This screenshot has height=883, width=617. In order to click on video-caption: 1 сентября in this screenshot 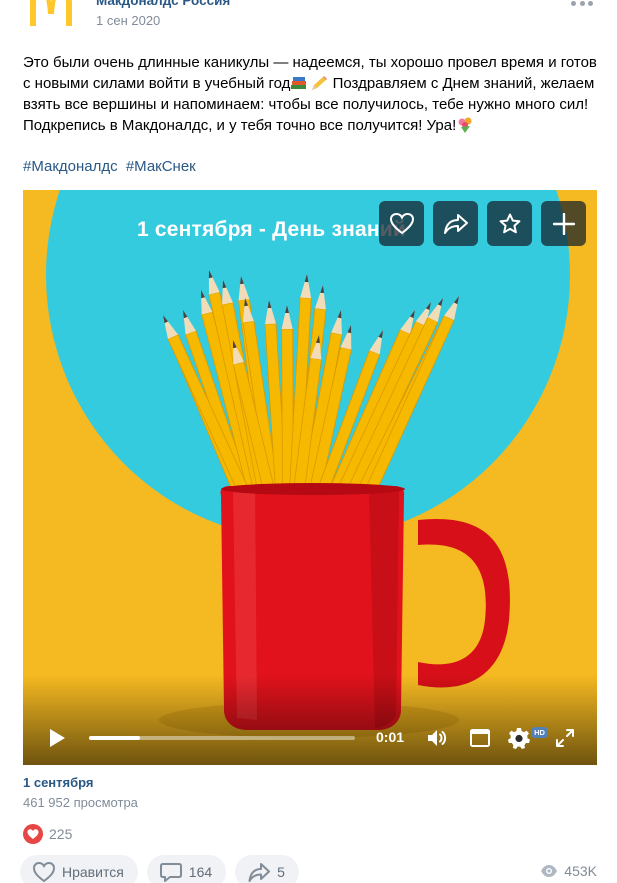, I will do `click(58, 782)`.